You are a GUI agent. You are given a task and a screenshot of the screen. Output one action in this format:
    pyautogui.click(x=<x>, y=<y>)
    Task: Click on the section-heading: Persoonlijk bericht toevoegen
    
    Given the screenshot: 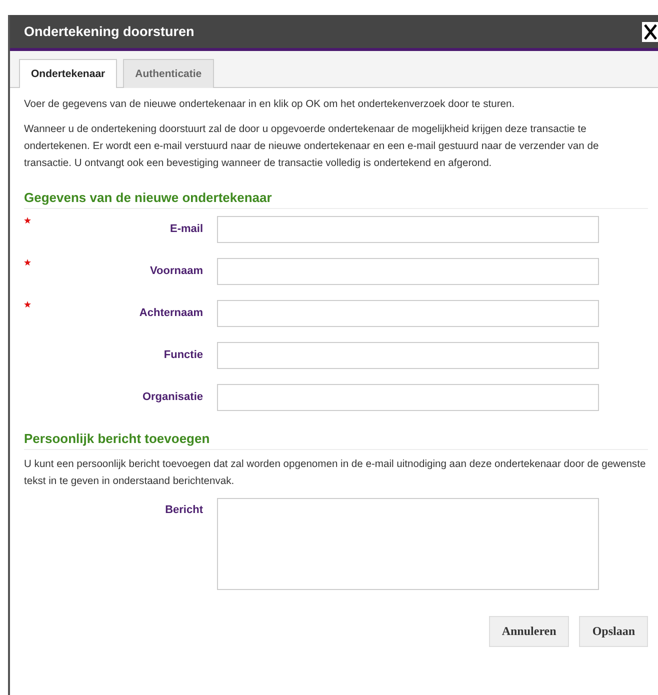 What is the action you would take?
    pyautogui.click(x=336, y=440)
    